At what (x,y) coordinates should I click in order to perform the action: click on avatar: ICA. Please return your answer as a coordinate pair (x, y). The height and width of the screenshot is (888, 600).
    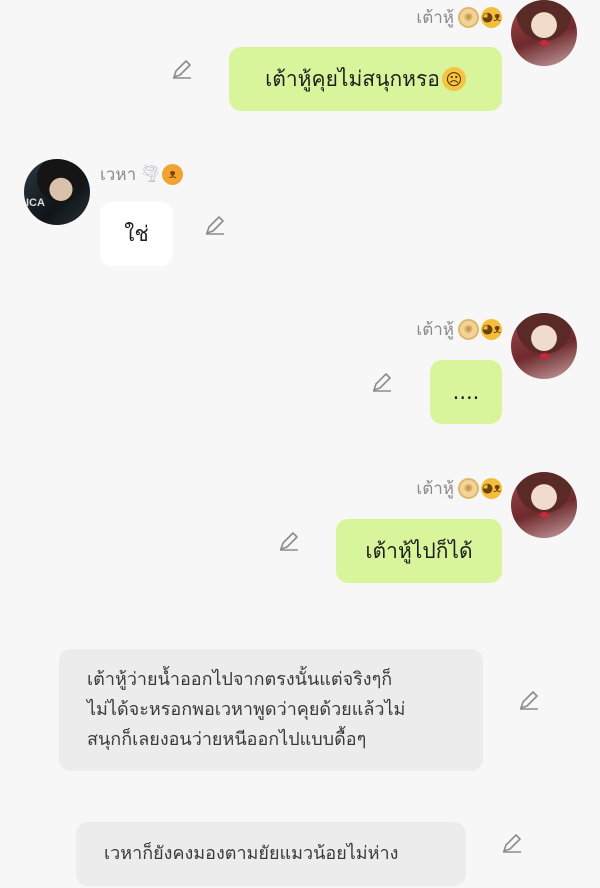
    Looking at the image, I should click on (57, 192).